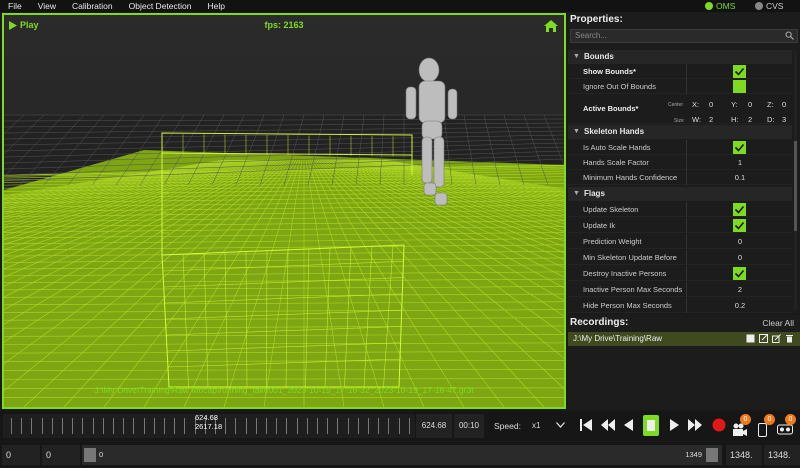 Image resolution: width=800 pixels, height=468 pixels. I want to click on auto-scale-label: Is Auto Scale Hands, so click(617, 147).